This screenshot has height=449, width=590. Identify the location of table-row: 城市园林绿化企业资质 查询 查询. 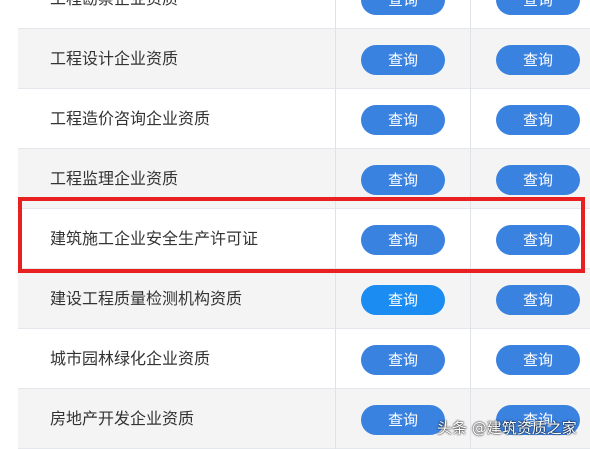
(304, 359).